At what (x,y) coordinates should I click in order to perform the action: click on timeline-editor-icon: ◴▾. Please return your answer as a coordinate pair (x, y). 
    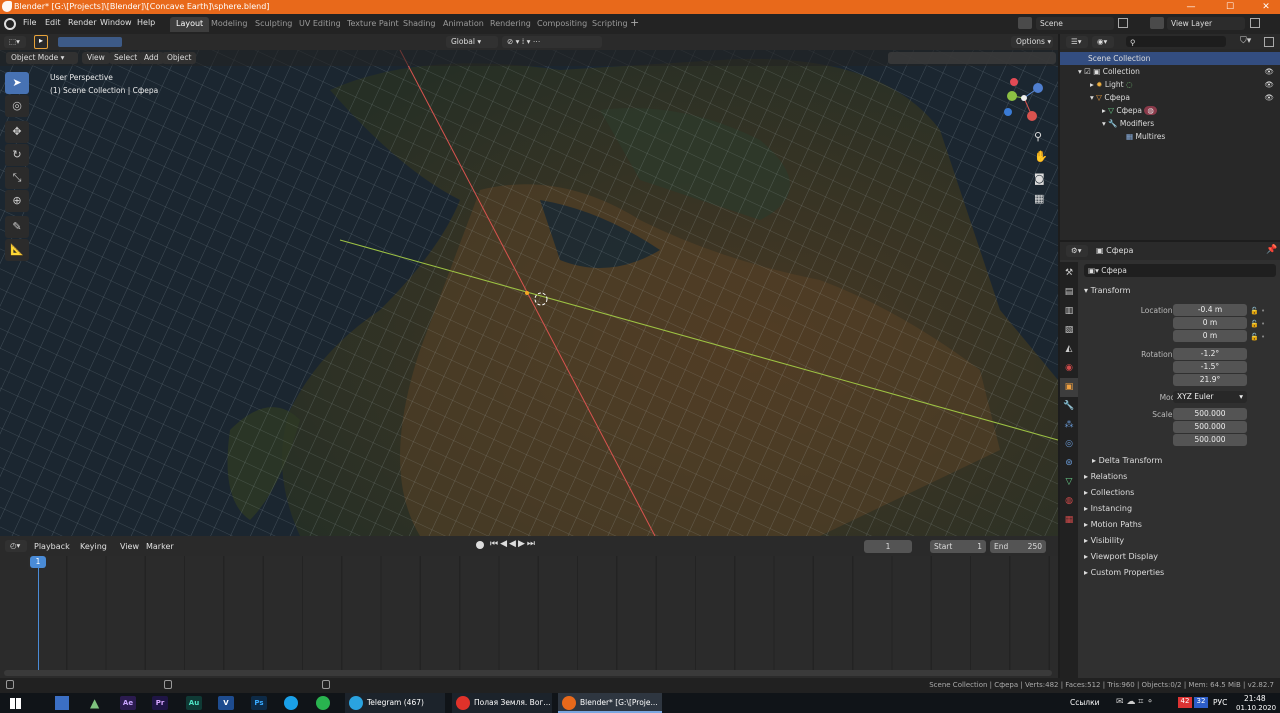
    Looking at the image, I should click on (16, 546).